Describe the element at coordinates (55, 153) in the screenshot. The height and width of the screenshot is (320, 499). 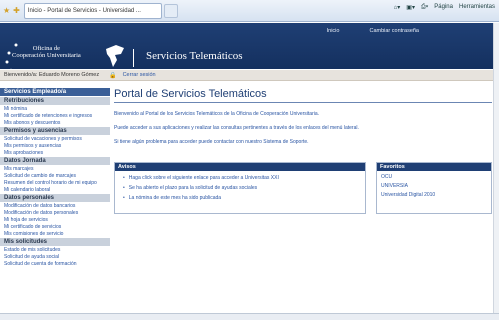
I see `sidebar-item: Mis aprobaciones` at that location.